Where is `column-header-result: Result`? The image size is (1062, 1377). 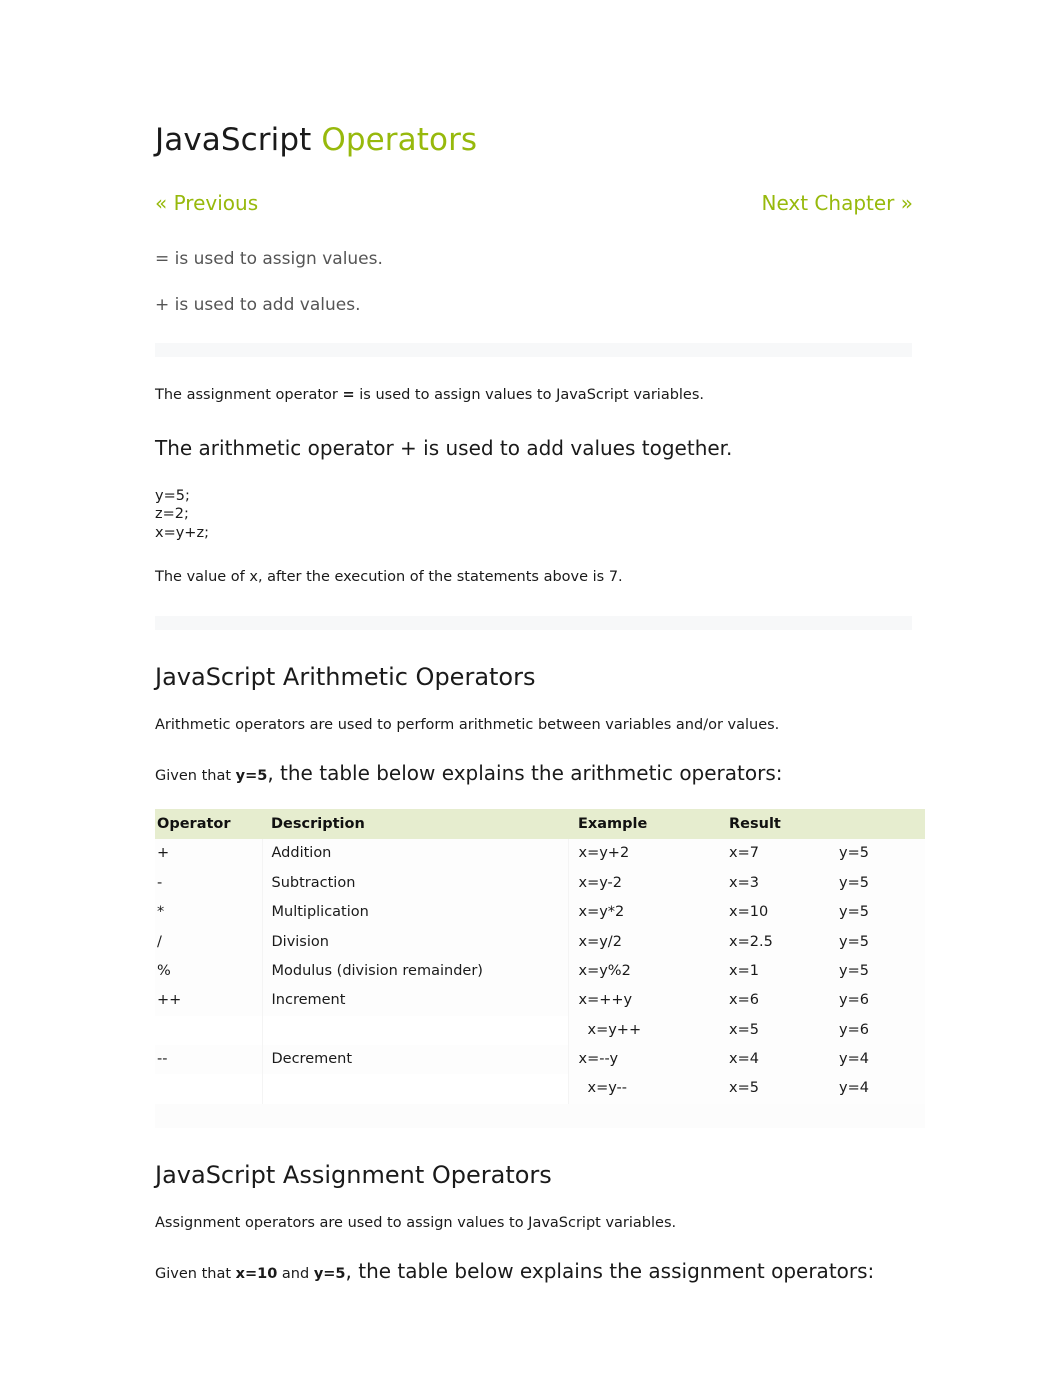
column-header-result: Result is located at coordinates (775, 824).